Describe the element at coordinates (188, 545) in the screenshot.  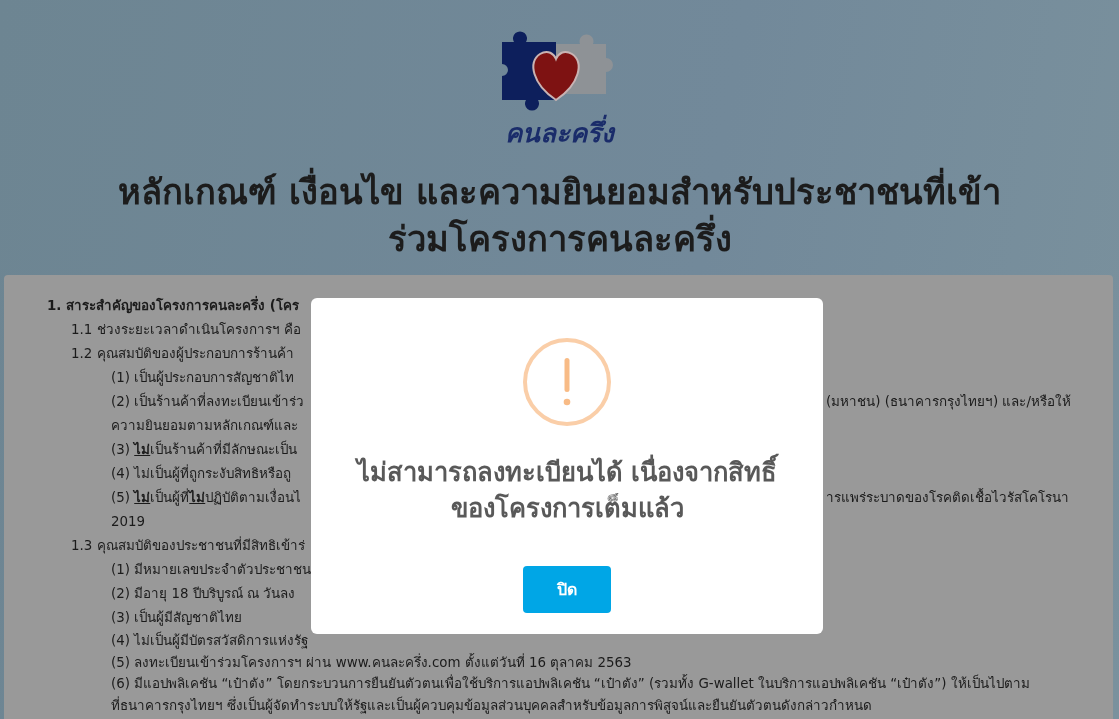
I see `document-line: 1.3 คุณสมบัติของประชาชนที่มีสิทธิเข้าร่` at that location.